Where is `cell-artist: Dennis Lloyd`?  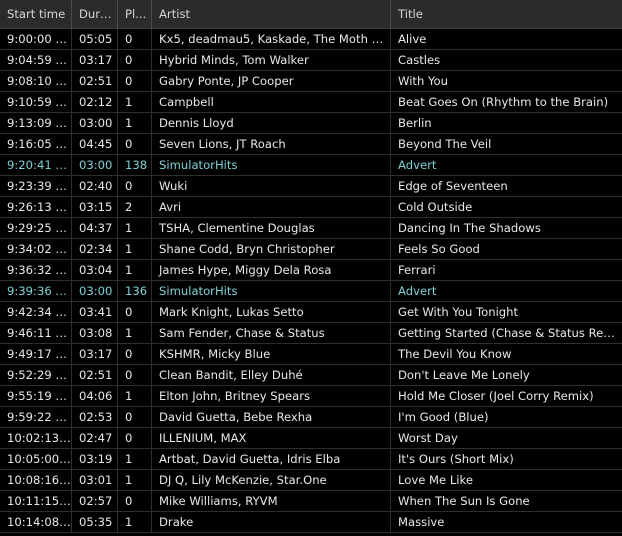
cell-artist: Dennis Lloyd is located at coordinates (271, 123).